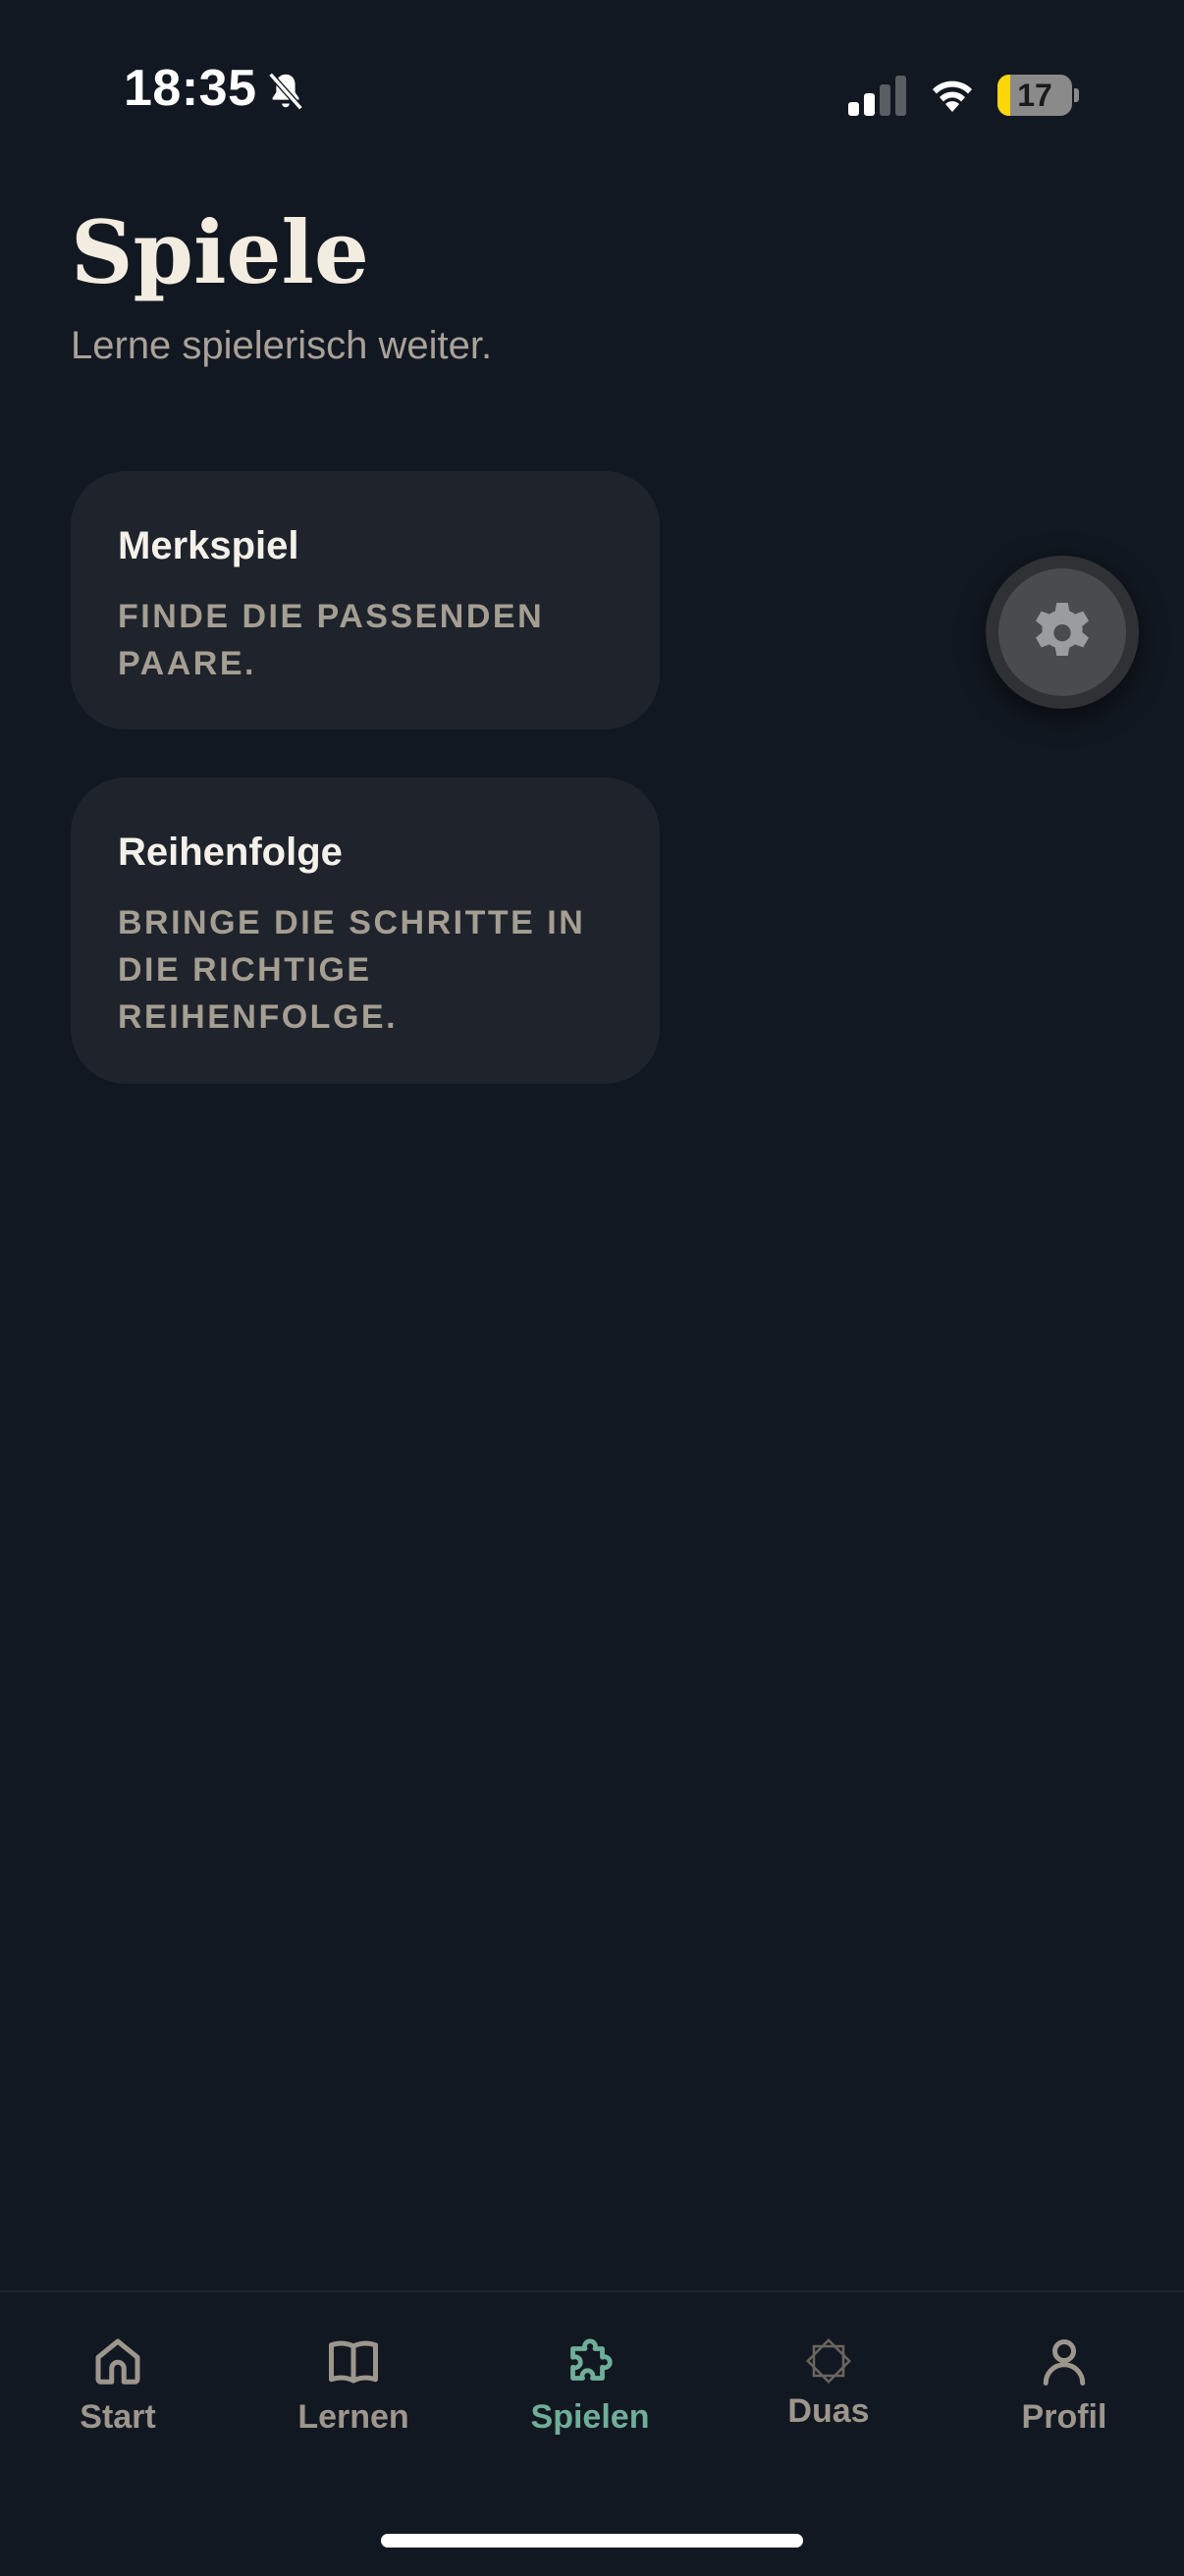 This screenshot has height=2576, width=1184. Describe the element at coordinates (118, 2395) in the screenshot. I see `tab-start: Start` at that location.